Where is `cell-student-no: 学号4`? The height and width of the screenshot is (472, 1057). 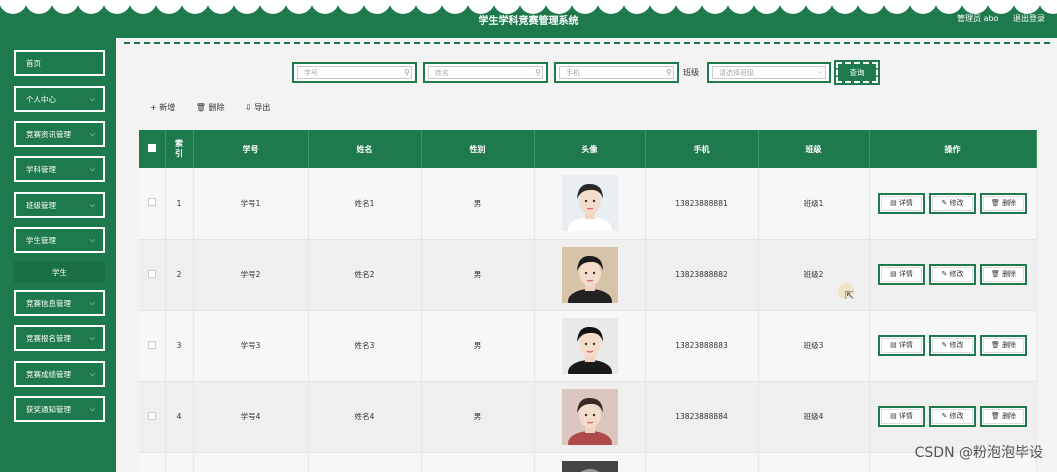
cell-student-no: 学号4 is located at coordinates (251, 417).